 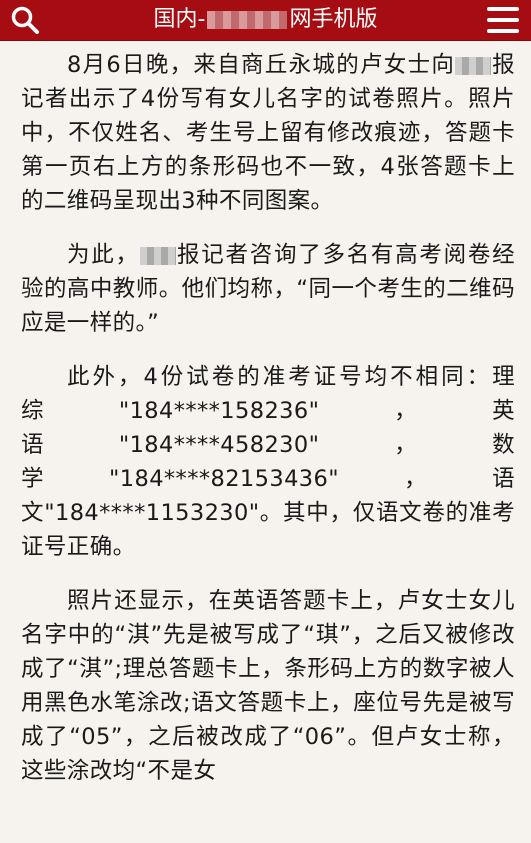 I want to click on site-title-prefix: 国内-, so click(x=179, y=19).